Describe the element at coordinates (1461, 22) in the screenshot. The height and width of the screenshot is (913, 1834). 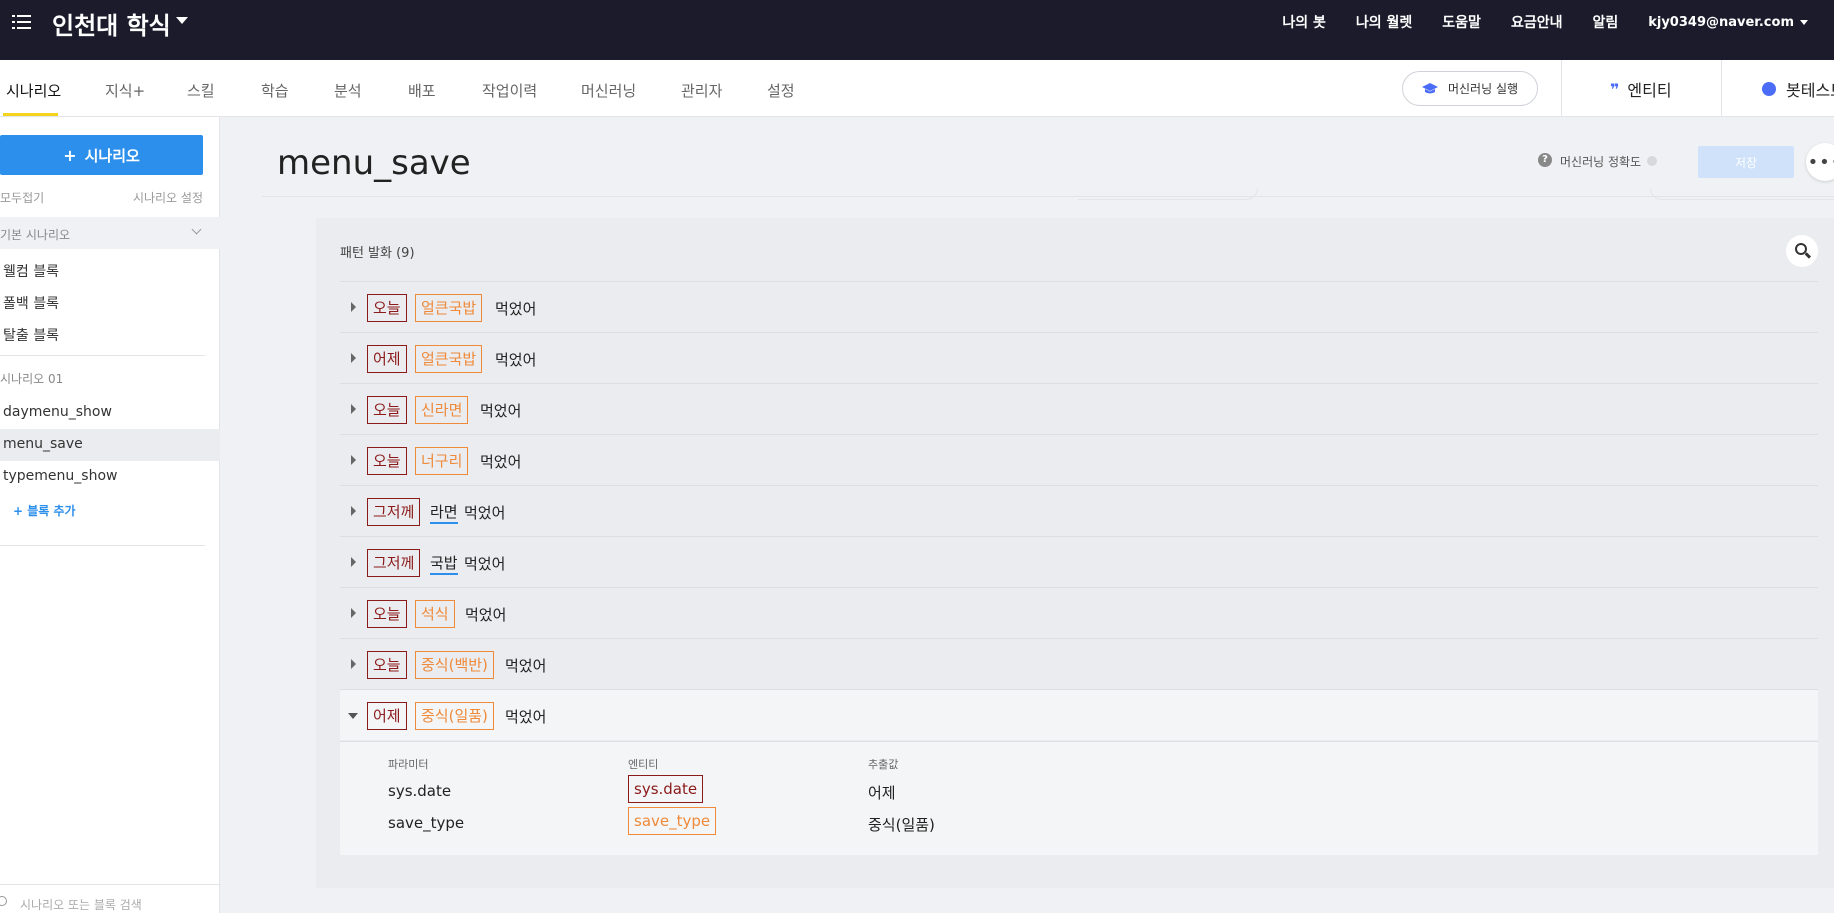
I see `nav-help: 도움말` at that location.